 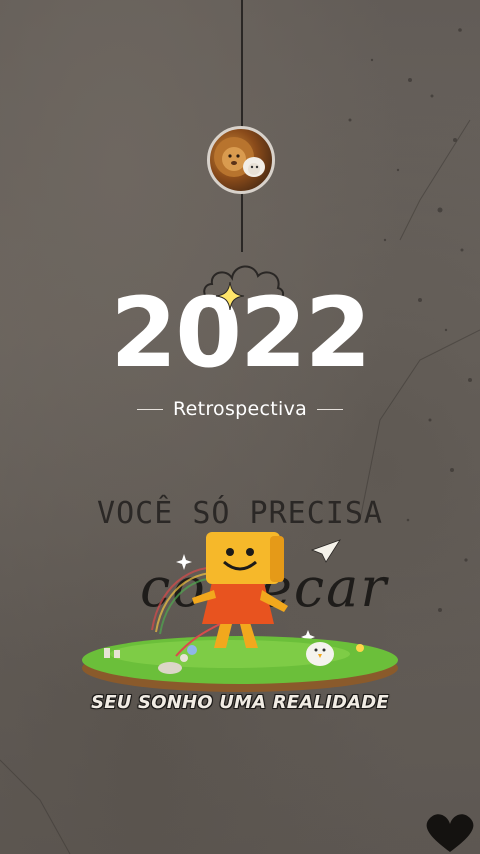 I want to click on mascot-grass-scene, so click(x=240, y=612).